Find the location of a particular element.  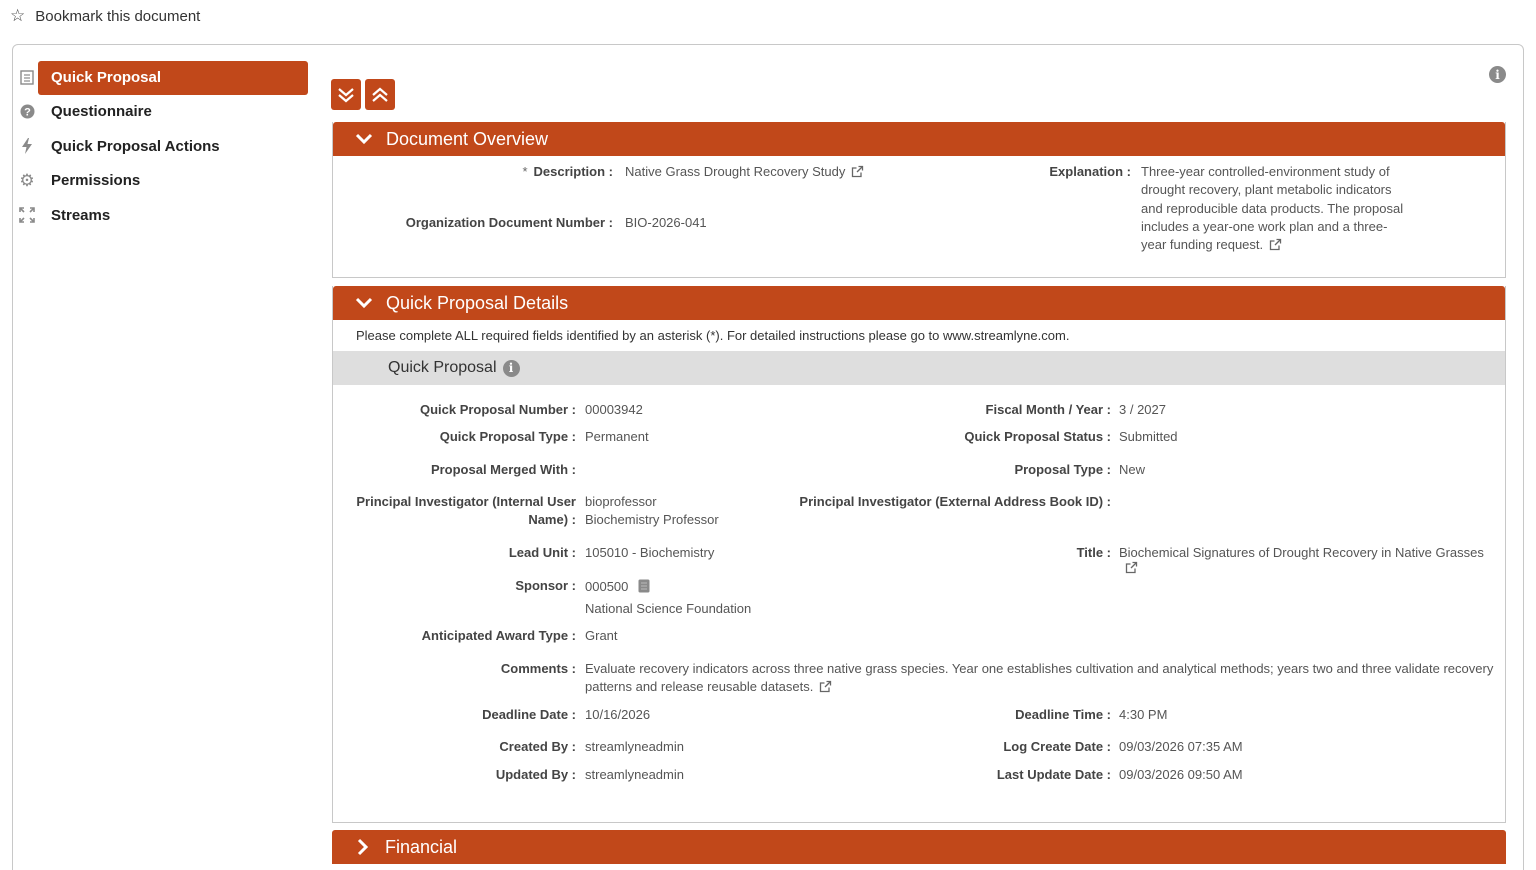

created-by-value: streamlyneadmin is located at coordinates (634, 746).